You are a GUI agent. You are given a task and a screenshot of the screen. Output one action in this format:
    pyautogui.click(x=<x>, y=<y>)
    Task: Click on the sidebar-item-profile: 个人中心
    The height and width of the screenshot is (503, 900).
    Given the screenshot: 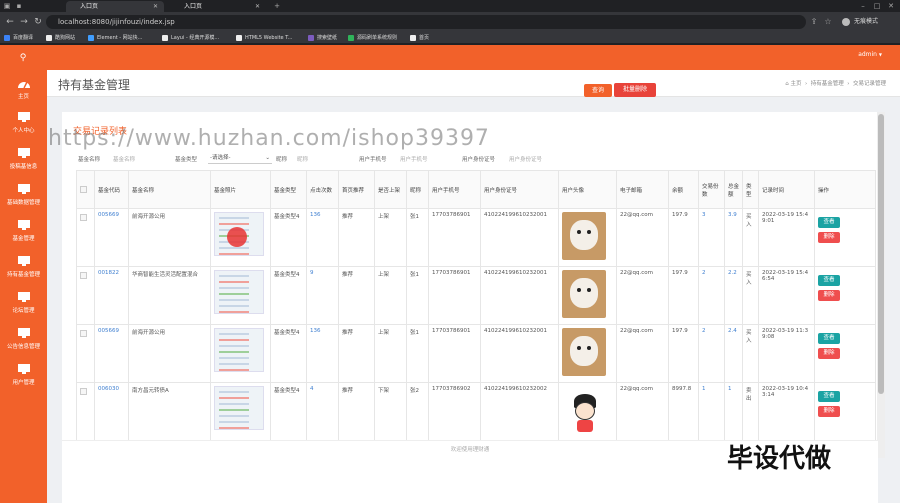 What is the action you would take?
    pyautogui.click(x=23, y=124)
    